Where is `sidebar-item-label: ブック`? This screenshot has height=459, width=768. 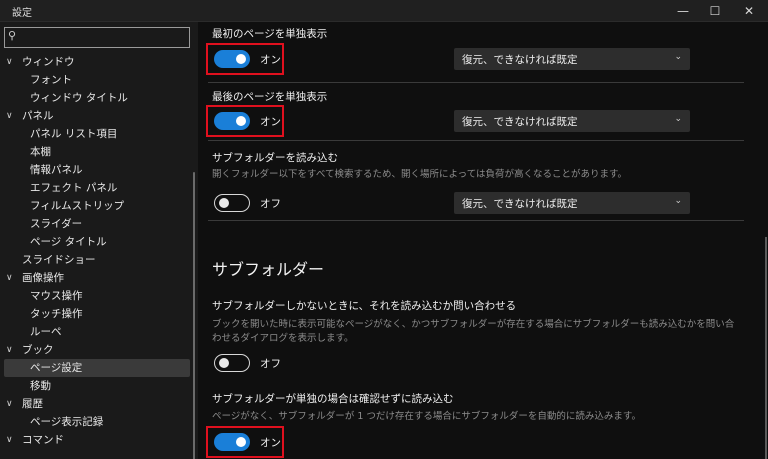
sidebar-item-label: ブック is located at coordinates (38, 350).